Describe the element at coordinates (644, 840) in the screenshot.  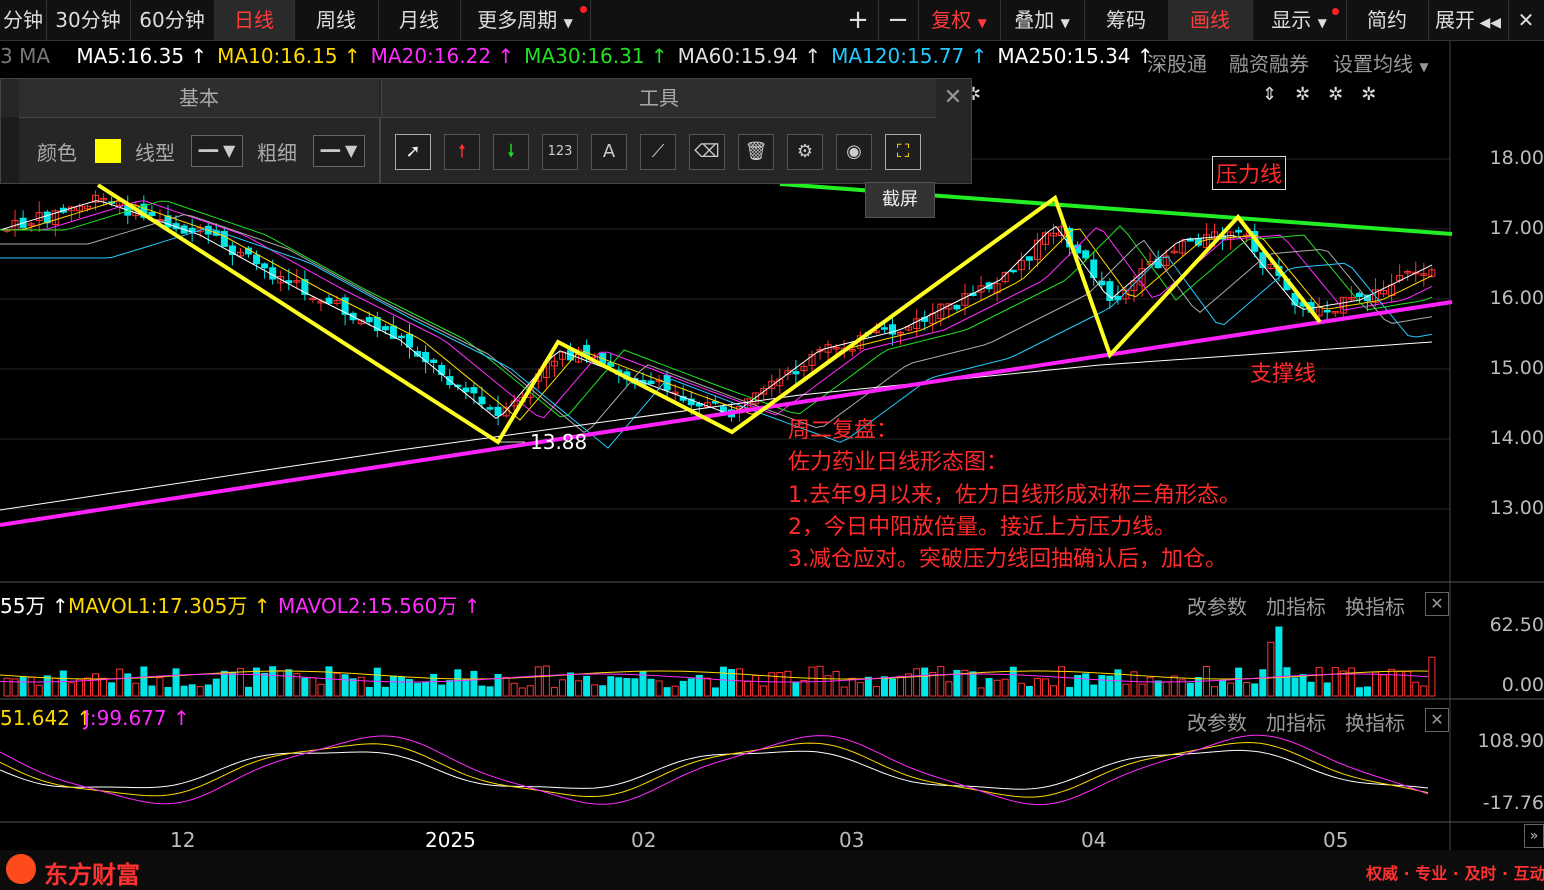
I see `x-axis-label: 02` at that location.